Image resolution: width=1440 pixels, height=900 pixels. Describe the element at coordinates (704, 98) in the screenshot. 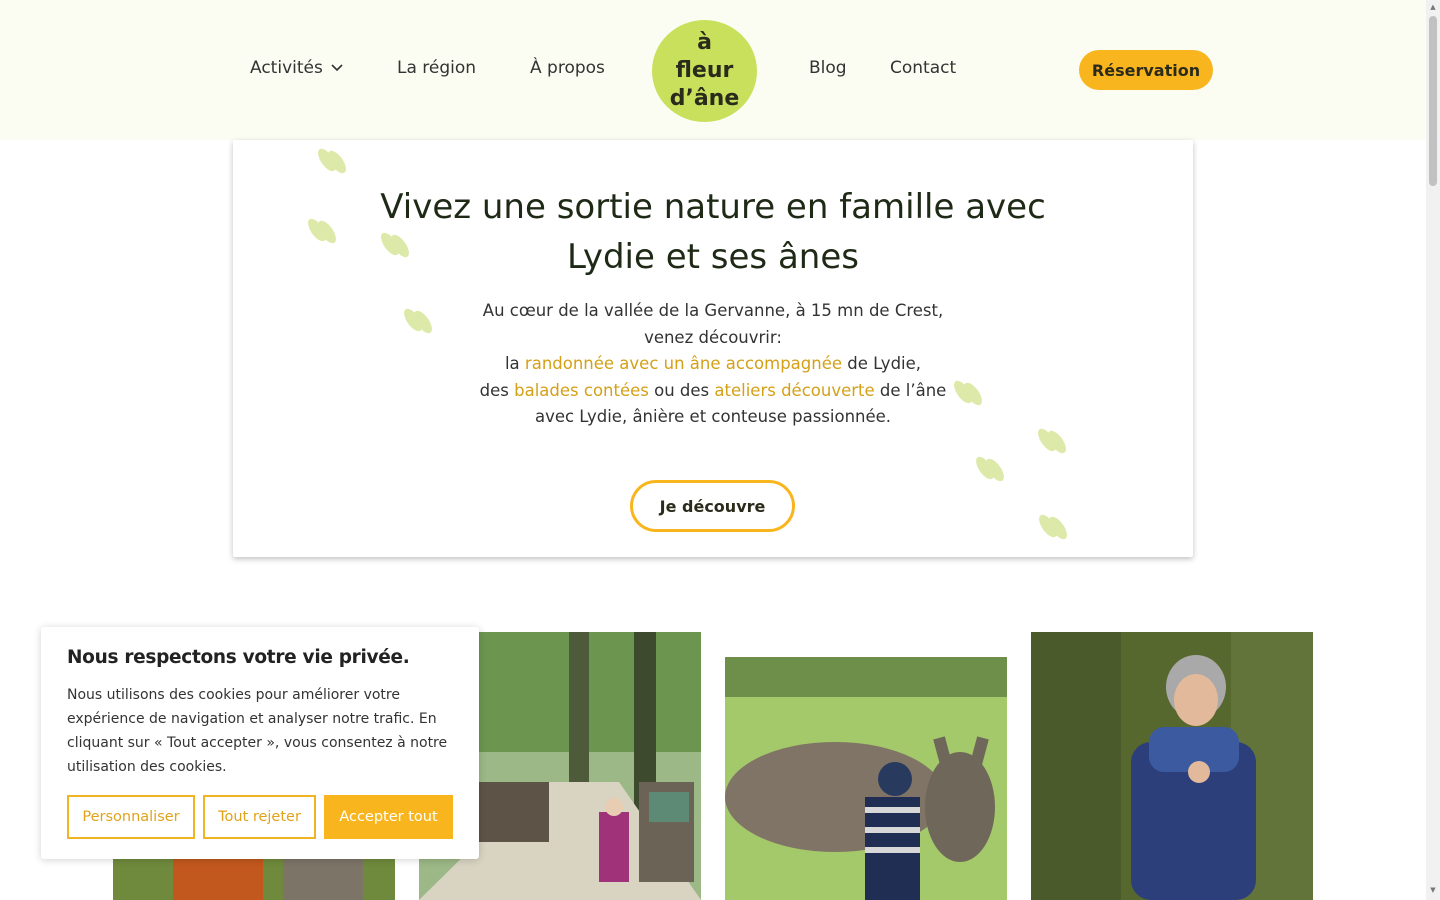

I see `logo-line: d’âne` at that location.